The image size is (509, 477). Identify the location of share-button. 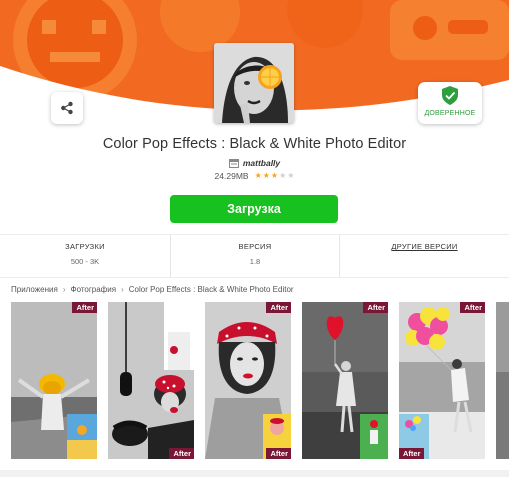
(67, 108).